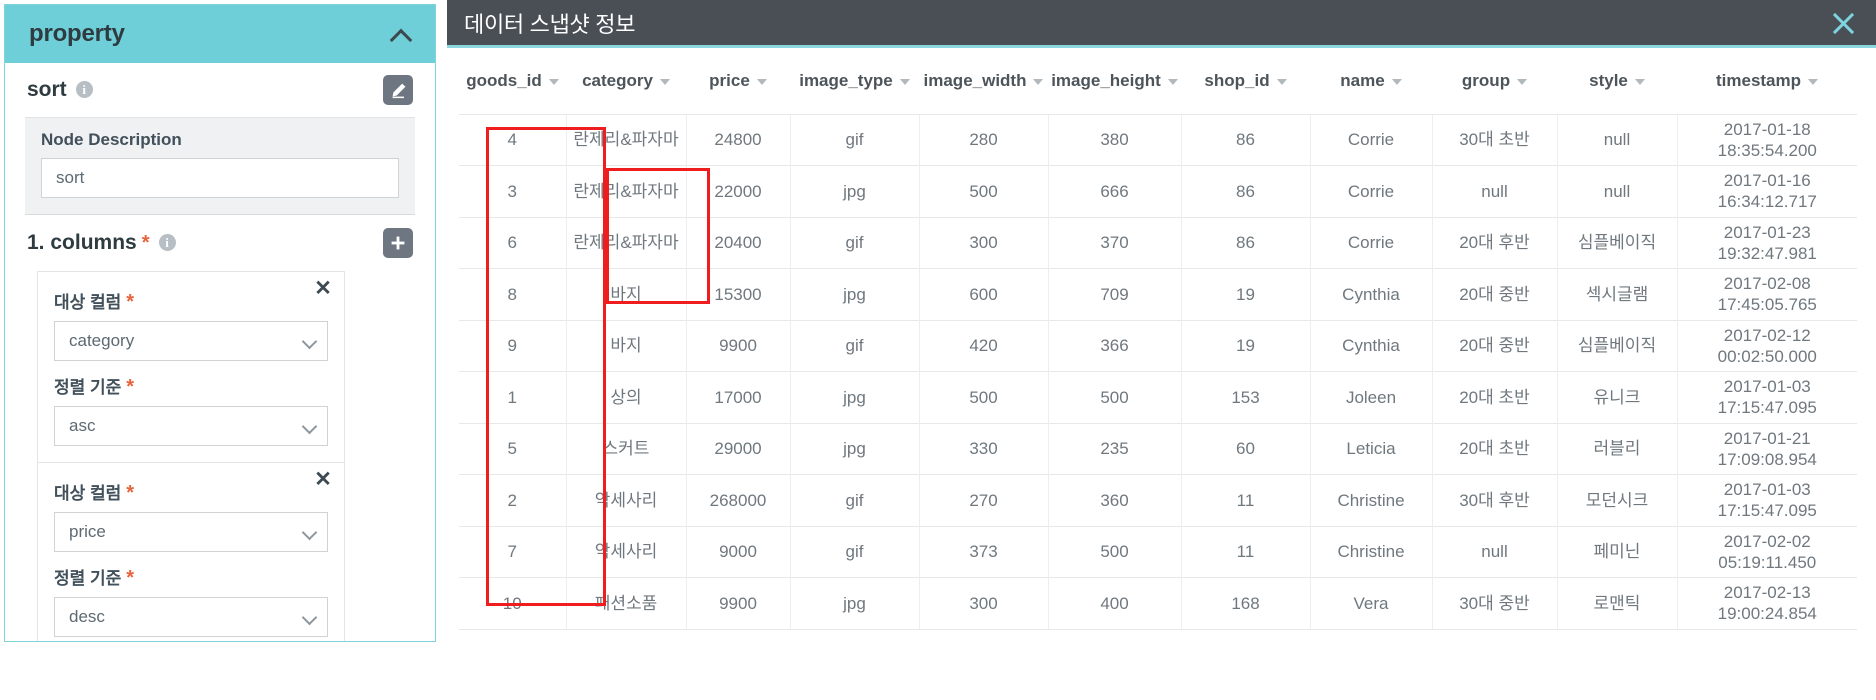 The image size is (1876, 700). Describe the element at coordinates (1766, 603) in the screenshot. I see `cell-timestamp: 2017-02-13 19:00:24.854` at that location.